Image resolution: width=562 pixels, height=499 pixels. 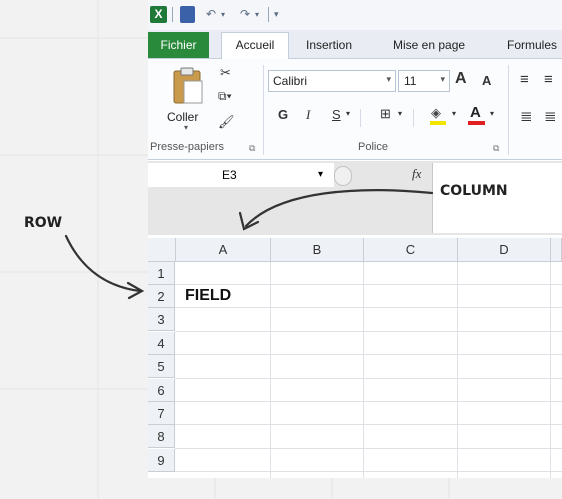 I want to click on column-arrow, so click(x=339, y=208).